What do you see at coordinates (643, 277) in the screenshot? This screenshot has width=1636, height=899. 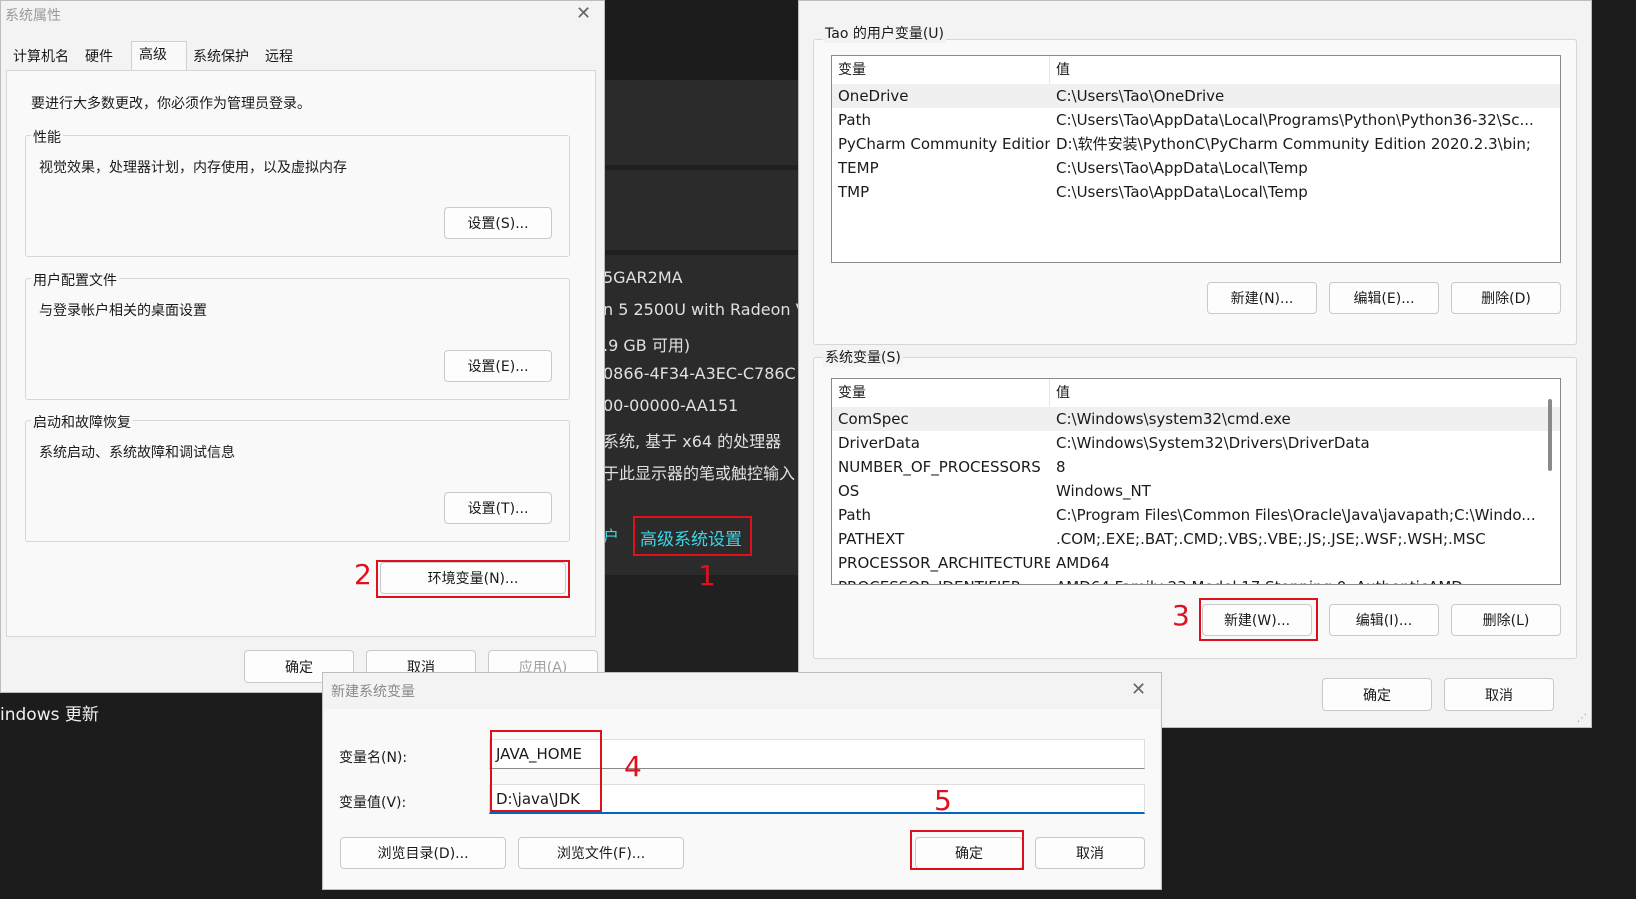 I see `device-spec-line: 5GAR2MA` at bounding box center [643, 277].